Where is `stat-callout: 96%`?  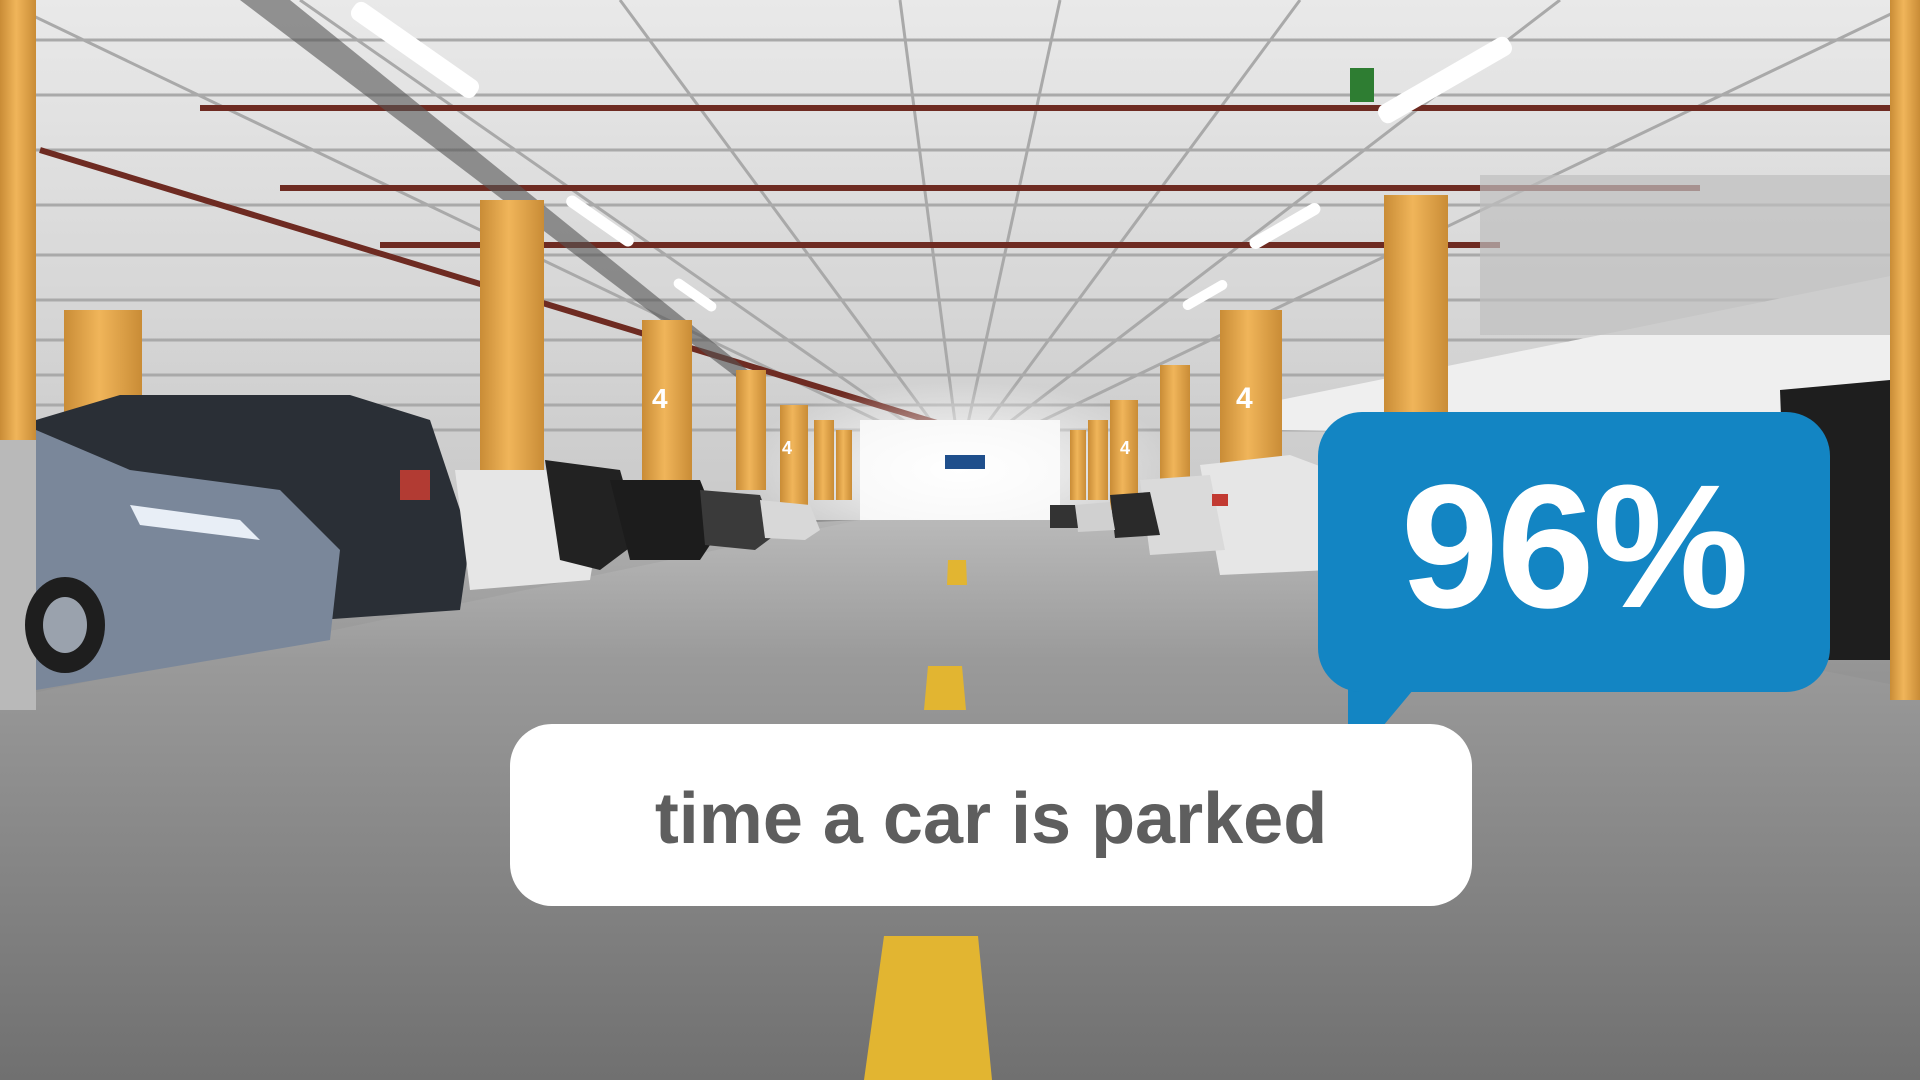
stat-callout: 96% is located at coordinates (1574, 552).